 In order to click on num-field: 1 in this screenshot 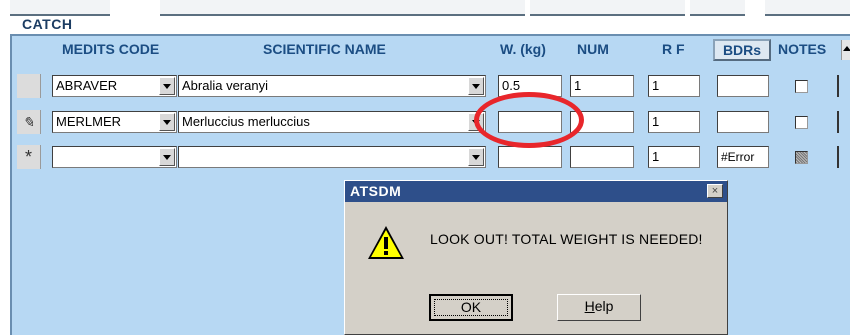, I will do `click(602, 86)`.